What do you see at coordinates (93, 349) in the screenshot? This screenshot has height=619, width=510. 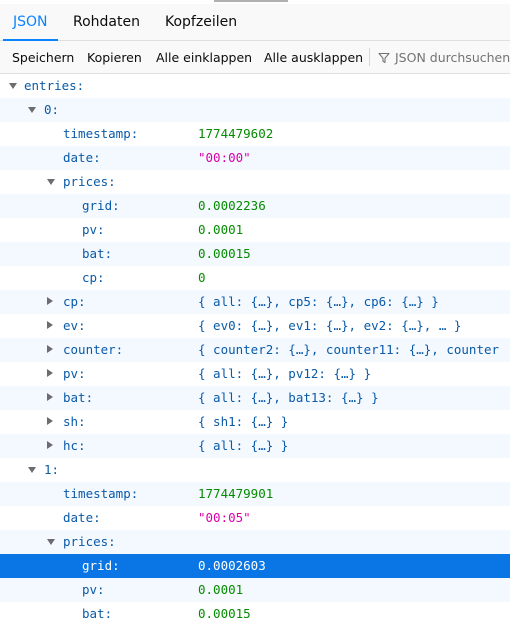 I see `tree-key: counter:` at bounding box center [93, 349].